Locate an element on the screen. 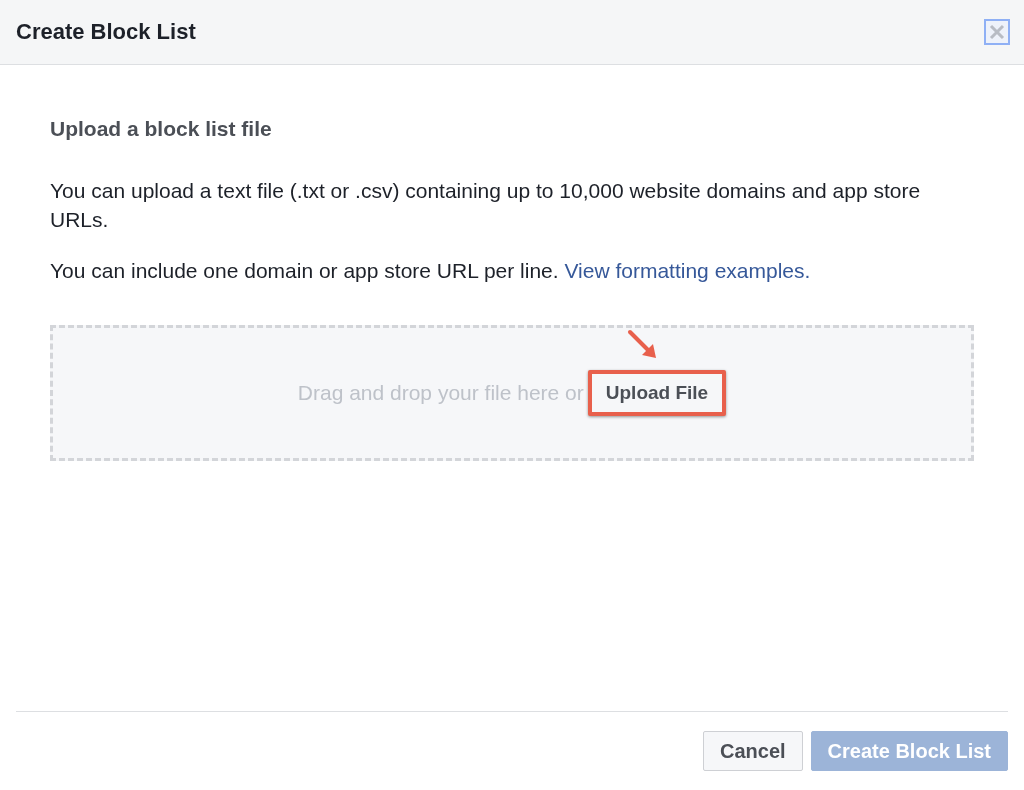 This screenshot has width=1024, height=790. dialog-title: Create Block List is located at coordinates (106, 32).